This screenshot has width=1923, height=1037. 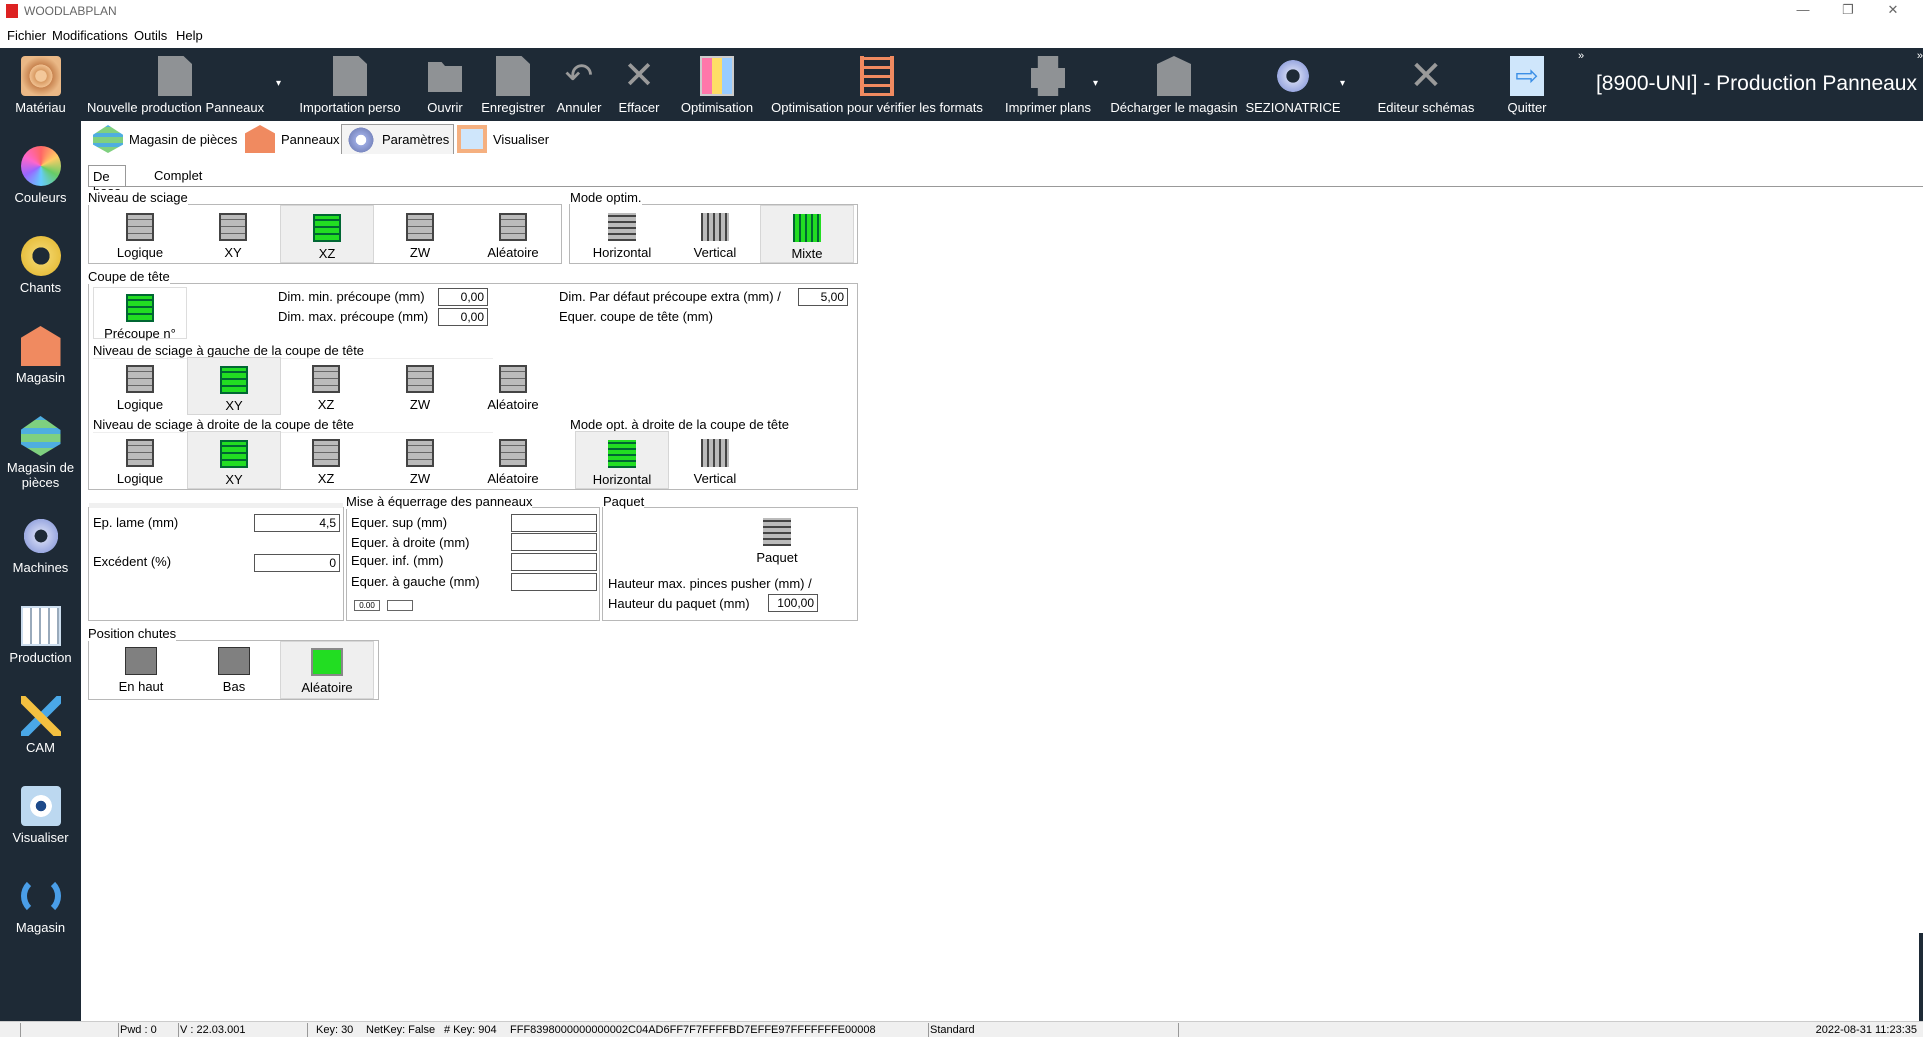 I want to click on undo-button: ↶ Annuler, so click(x=579, y=84).